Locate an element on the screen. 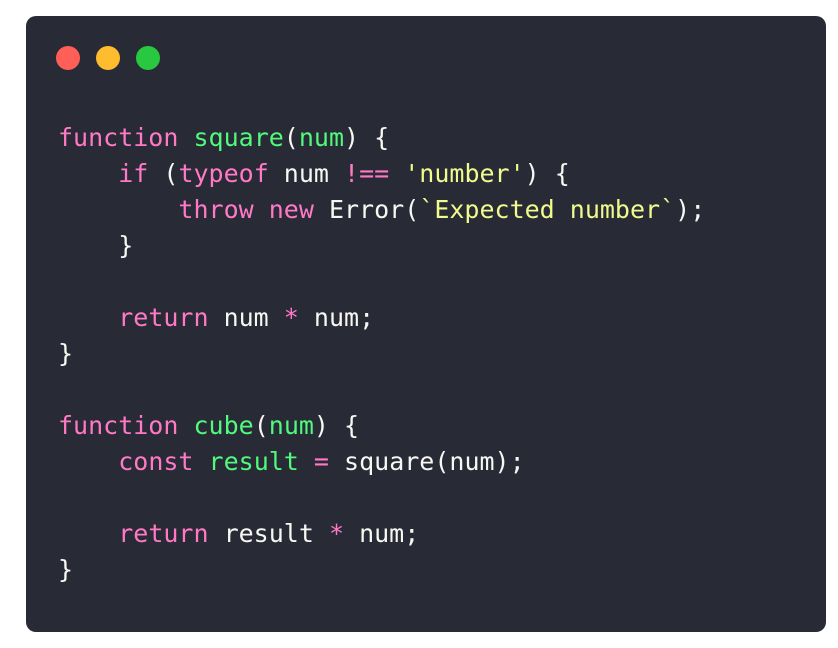  code-token-plain: Error( is located at coordinates (366, 209).